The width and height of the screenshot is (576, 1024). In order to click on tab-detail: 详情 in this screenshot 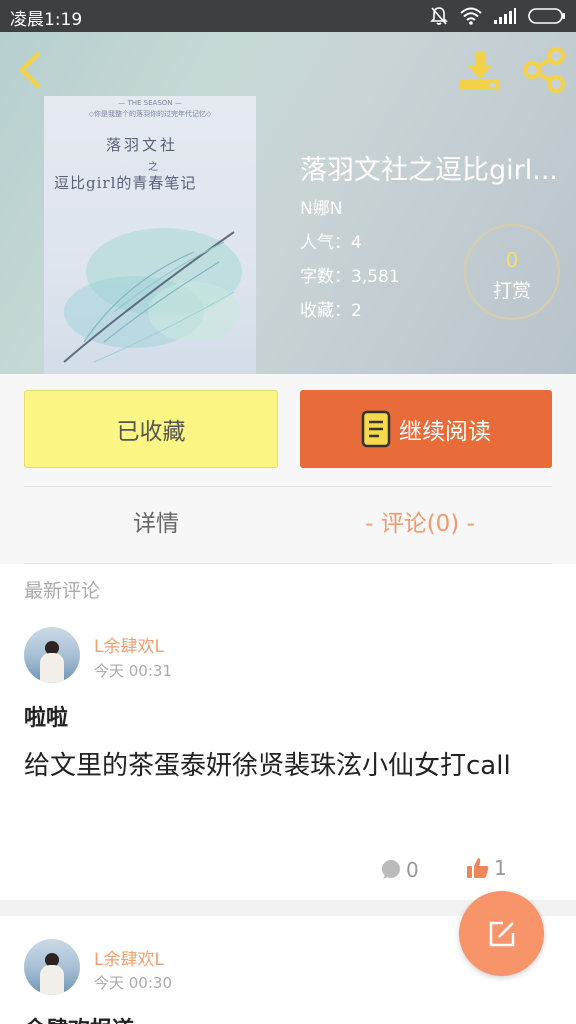, I will do `click(156, 521)`.